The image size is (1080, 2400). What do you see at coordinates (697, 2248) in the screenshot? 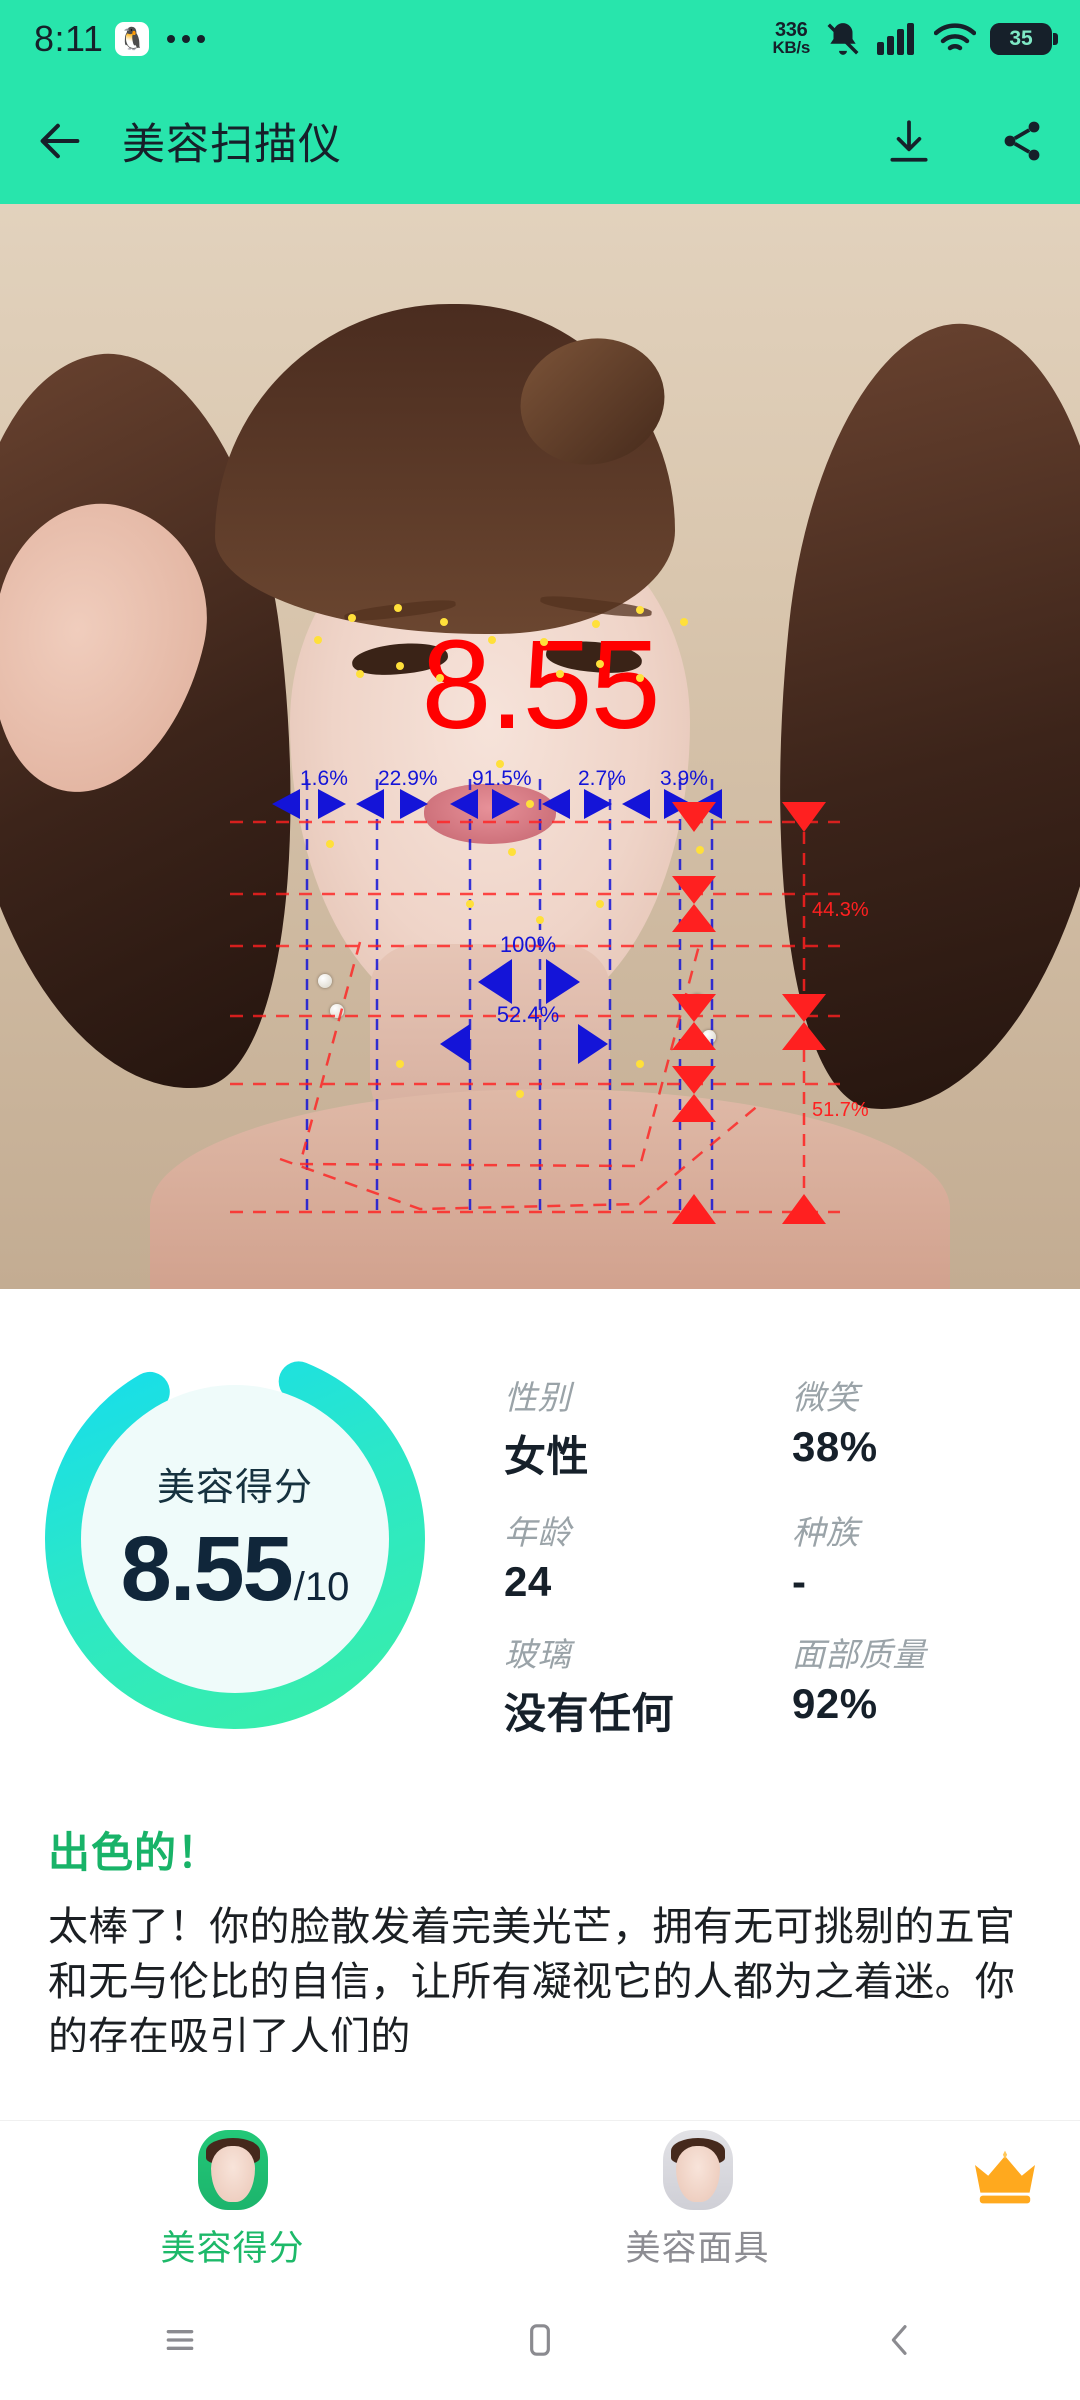
I see `tab-label-beauty-mask: 美容面具` at bounding box center [697, 2248].